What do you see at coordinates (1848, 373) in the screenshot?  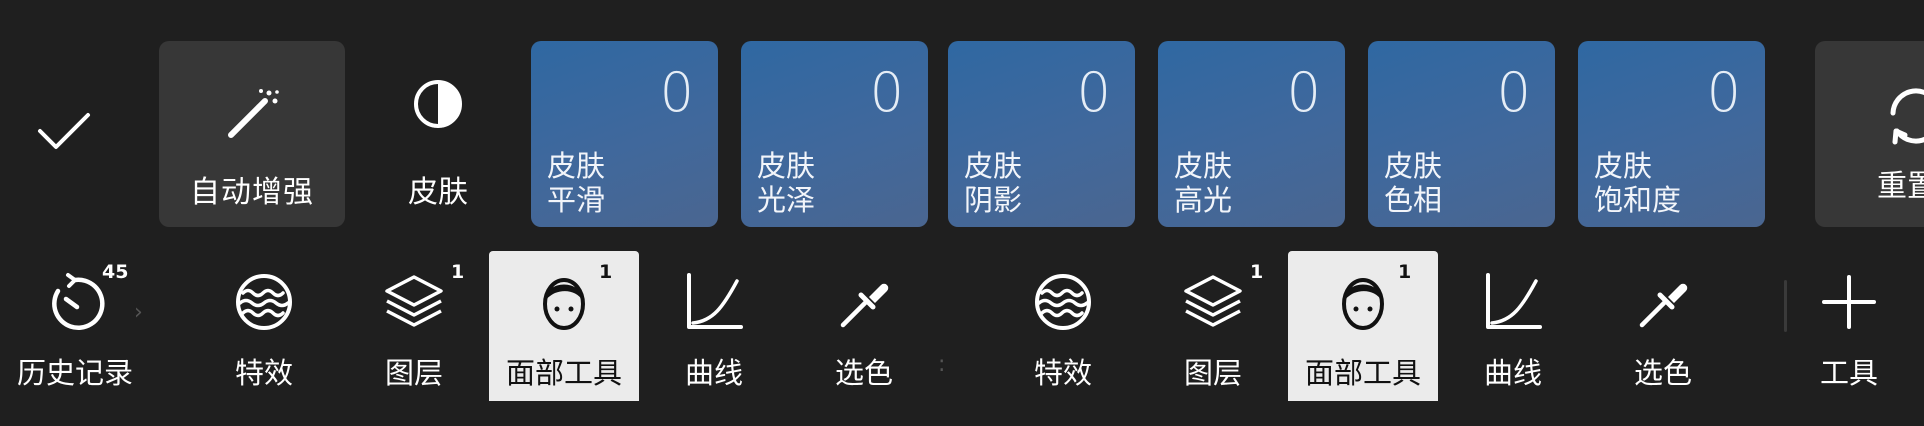 I see `tool-label: 工具` at bounding box center [1848, 373].